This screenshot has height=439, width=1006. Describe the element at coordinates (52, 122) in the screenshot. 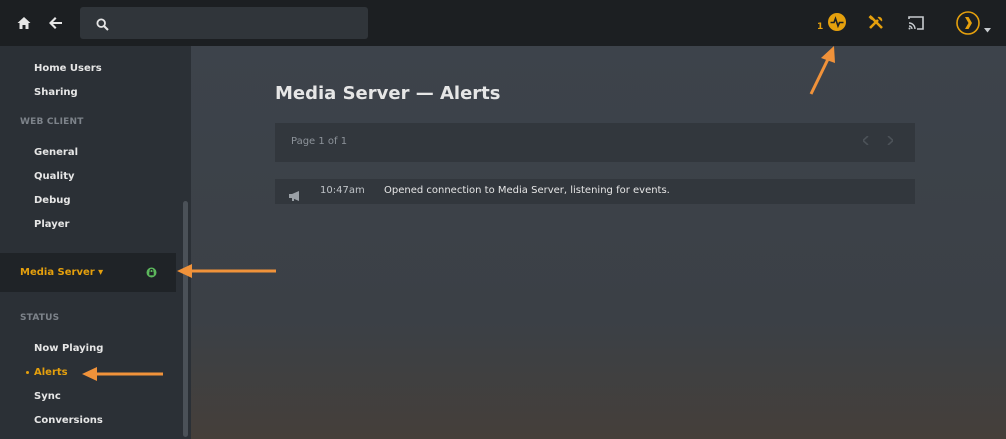

I see `sidebar-heading-web-client: WEB CLIENT` at that location.